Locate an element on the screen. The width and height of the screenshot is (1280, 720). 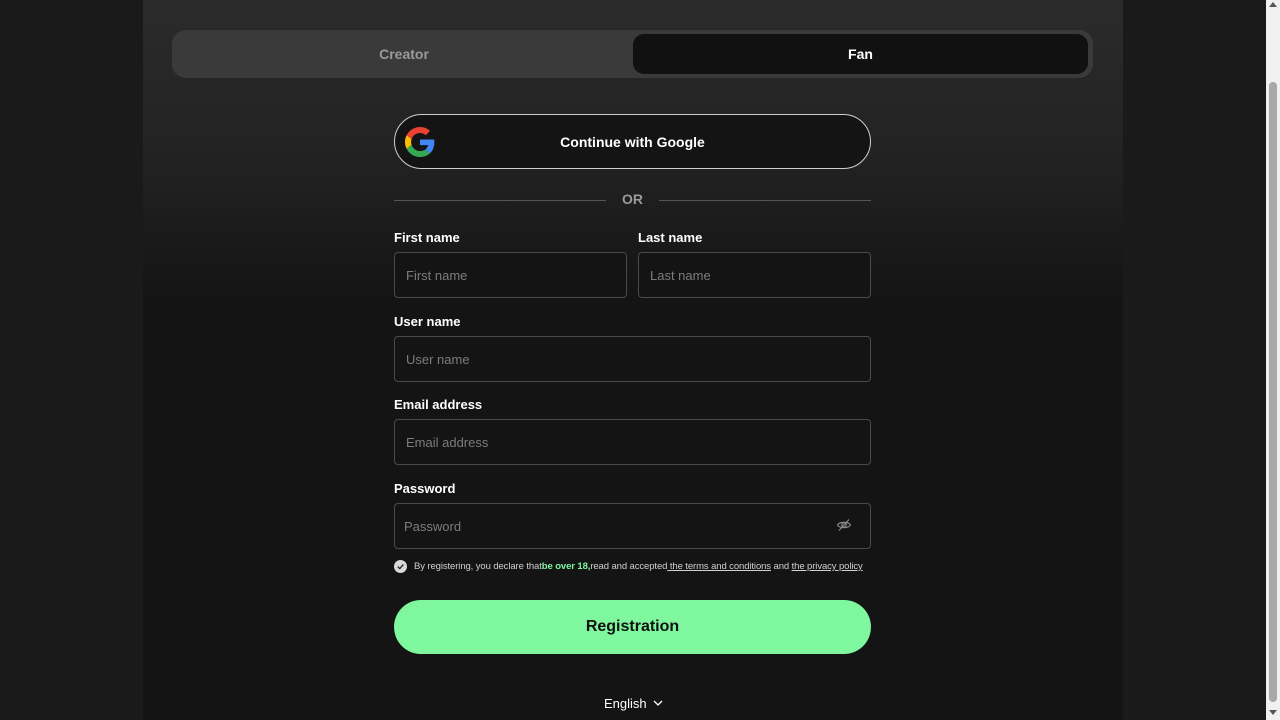
eye-slash-icon is located at coordinates (844, 525).